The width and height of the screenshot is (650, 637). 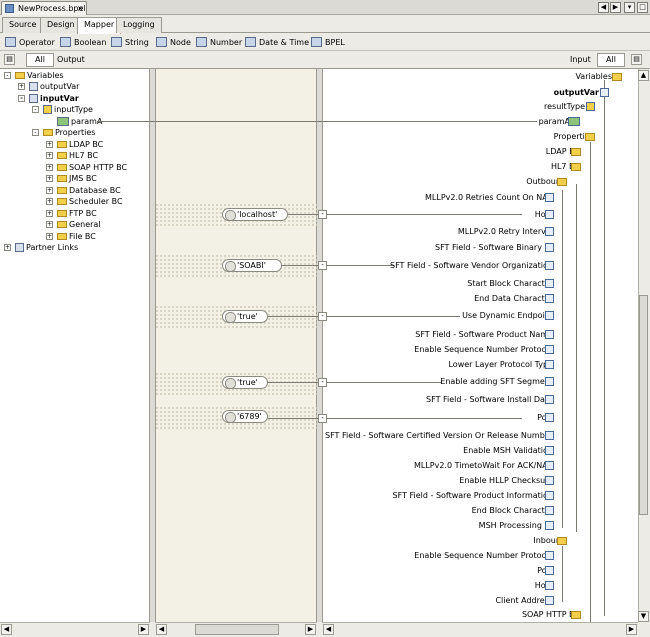 What do you see at coordinates (63, 132) in the screenshot?
I see `tree-item-properties: - Properties` at bounding box center [63, 132].